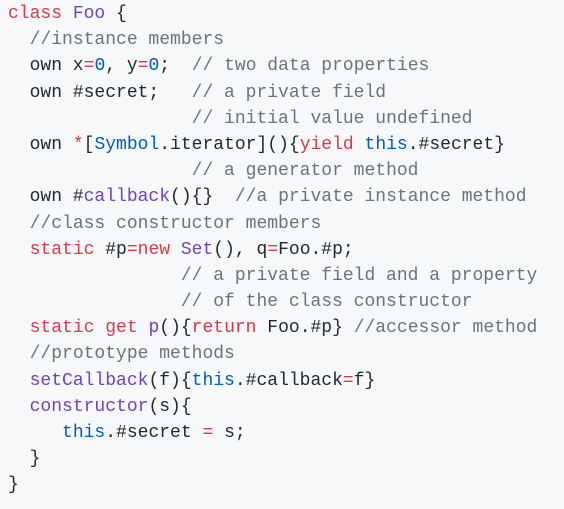 Image resolution: width=564 pixels, height=509 pixels. I want to click on code-token-keyword: yield, so click(326, 144).